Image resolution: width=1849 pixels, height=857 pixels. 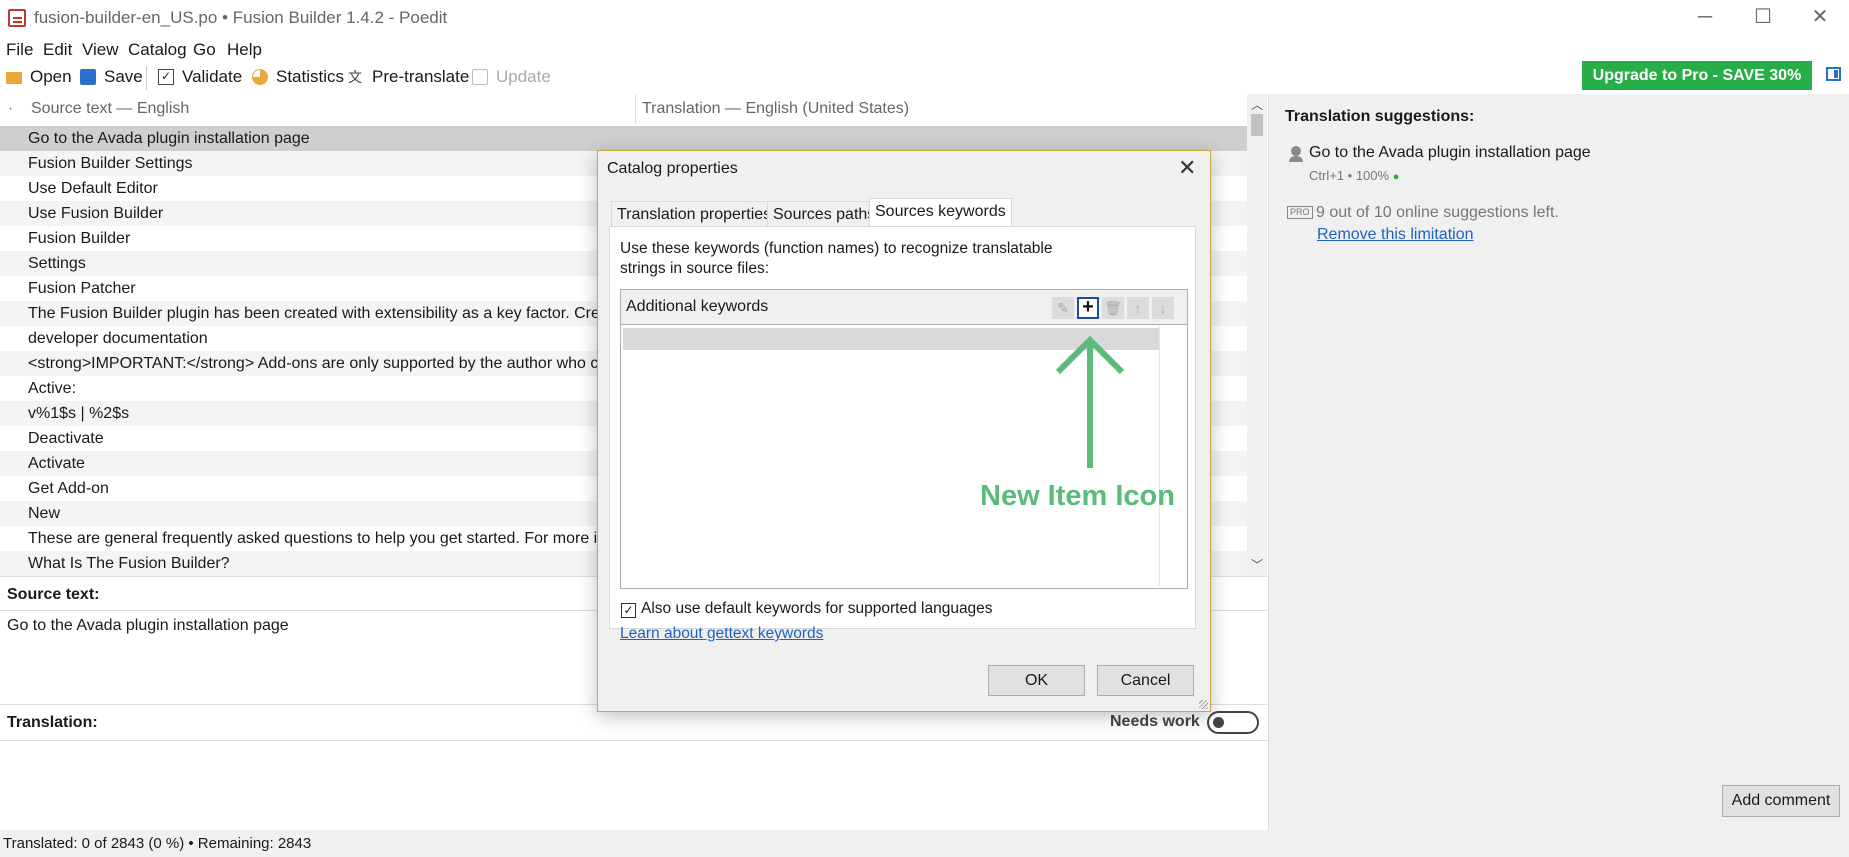 I want to click on move-down-icon: ↓, so click(x=1163, y=308).